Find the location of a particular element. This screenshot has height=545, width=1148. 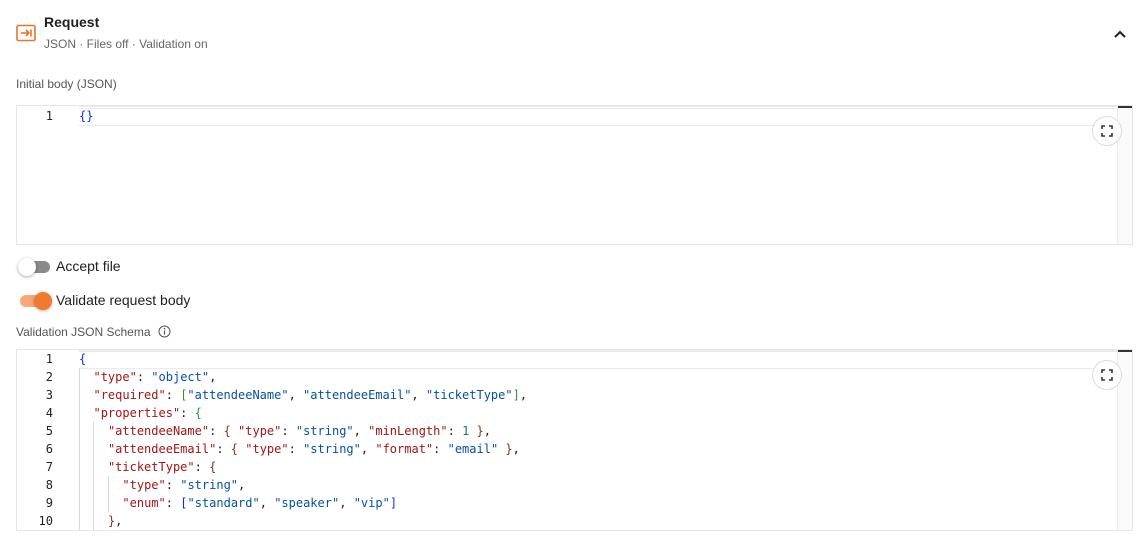

request-section-header: Request JSON · Files off · Validation on is located at coordinates (574, 33).